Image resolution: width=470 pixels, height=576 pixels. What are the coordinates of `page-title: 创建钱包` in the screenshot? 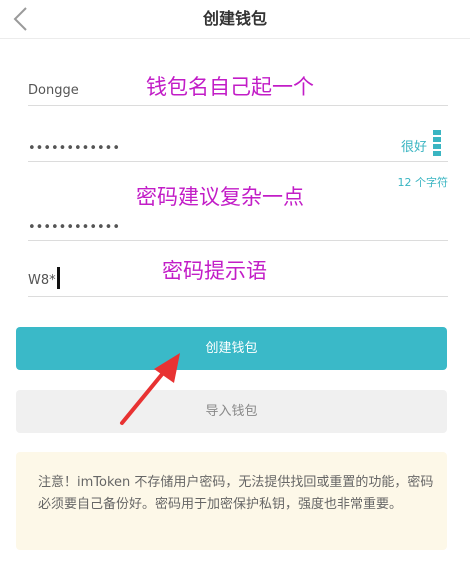 It's located at (234, 18).